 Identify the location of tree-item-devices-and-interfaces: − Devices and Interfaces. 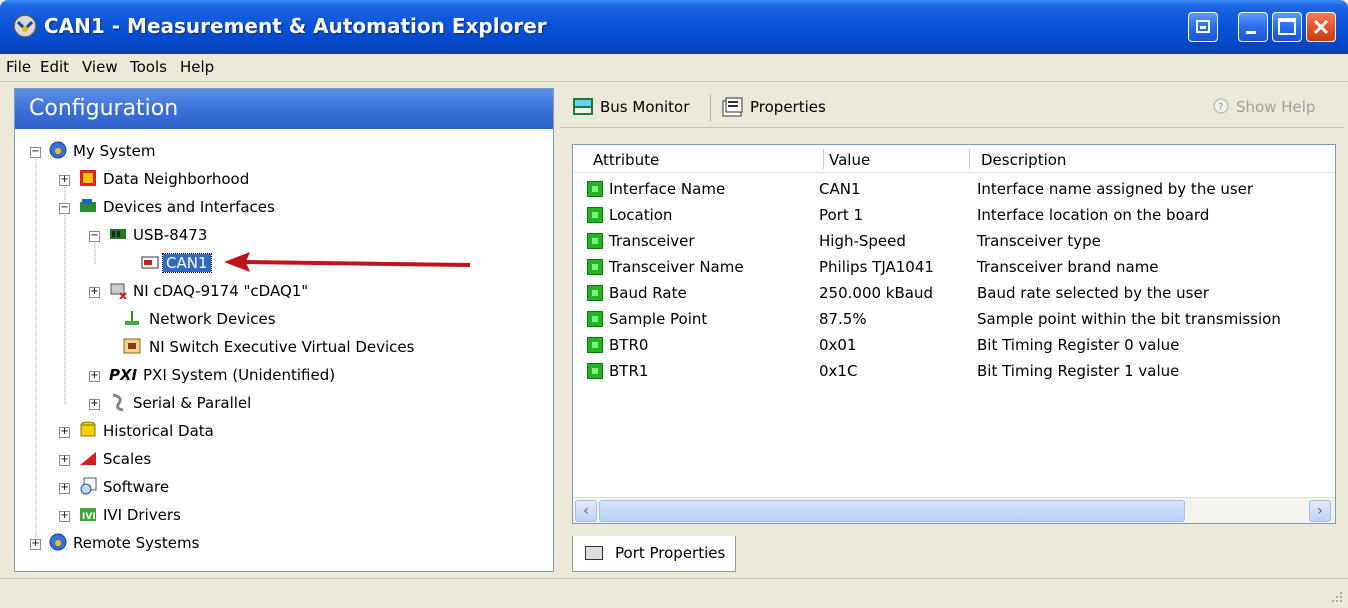
(284, 208).